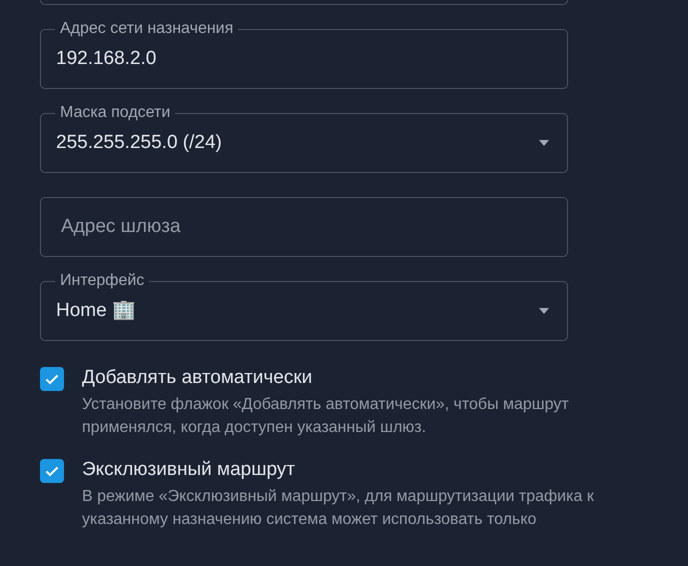 The width and height of the screenshot is (688, 566). What do you see at coordinates (107, 58) in the screenshot?
I see `field-value: 192.168.2.0` at bounding box center [107, 58].